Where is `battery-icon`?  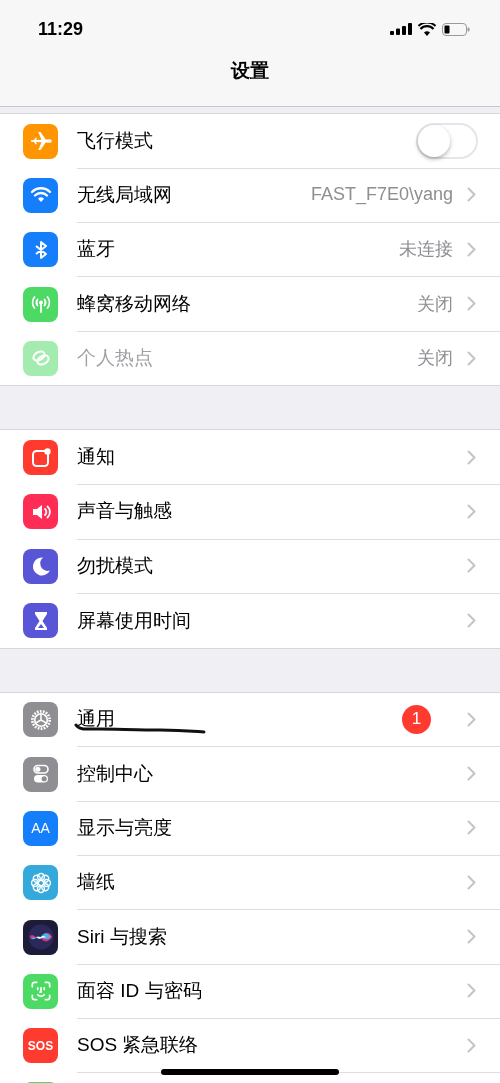
battery-icon is located at coordinates (456, 29).